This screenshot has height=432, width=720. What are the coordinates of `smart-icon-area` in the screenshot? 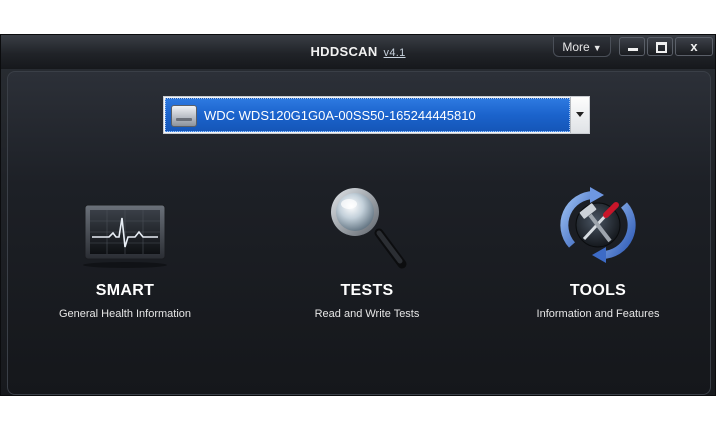 It's located at (125, 230).